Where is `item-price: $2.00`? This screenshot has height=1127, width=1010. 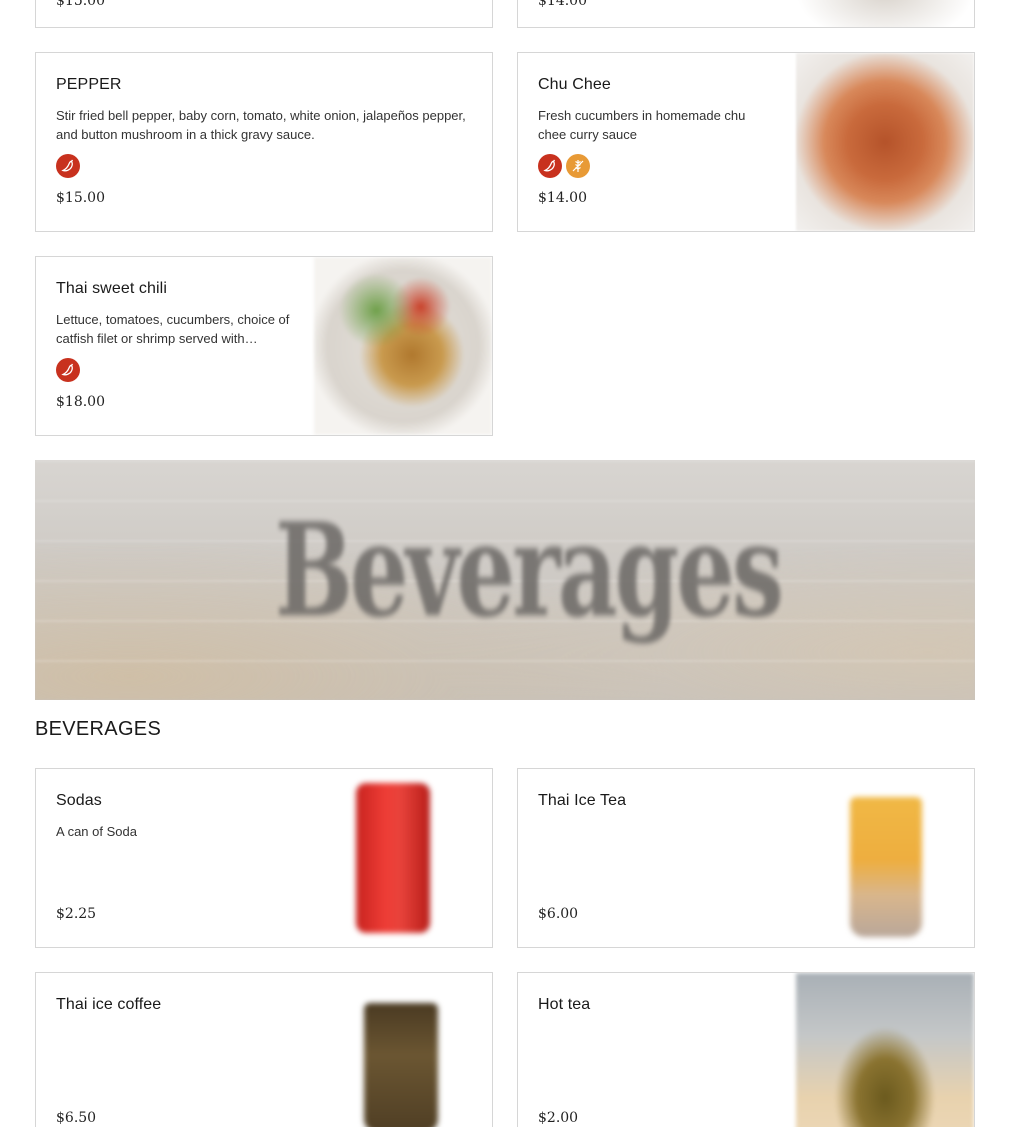 item-price: $2.00 is located at coordinates (558, 1118).